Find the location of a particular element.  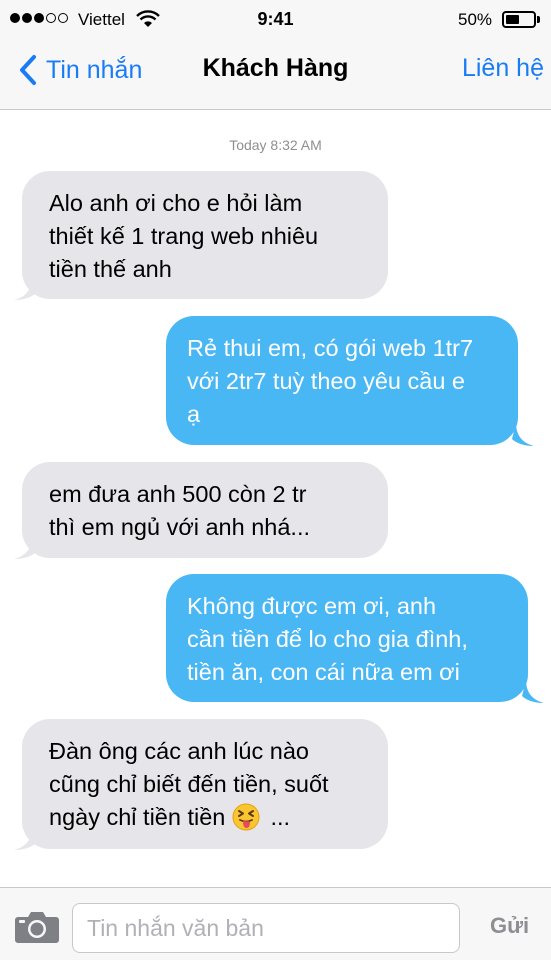

battery-percent: 50% is located at coordinates (475, 19).